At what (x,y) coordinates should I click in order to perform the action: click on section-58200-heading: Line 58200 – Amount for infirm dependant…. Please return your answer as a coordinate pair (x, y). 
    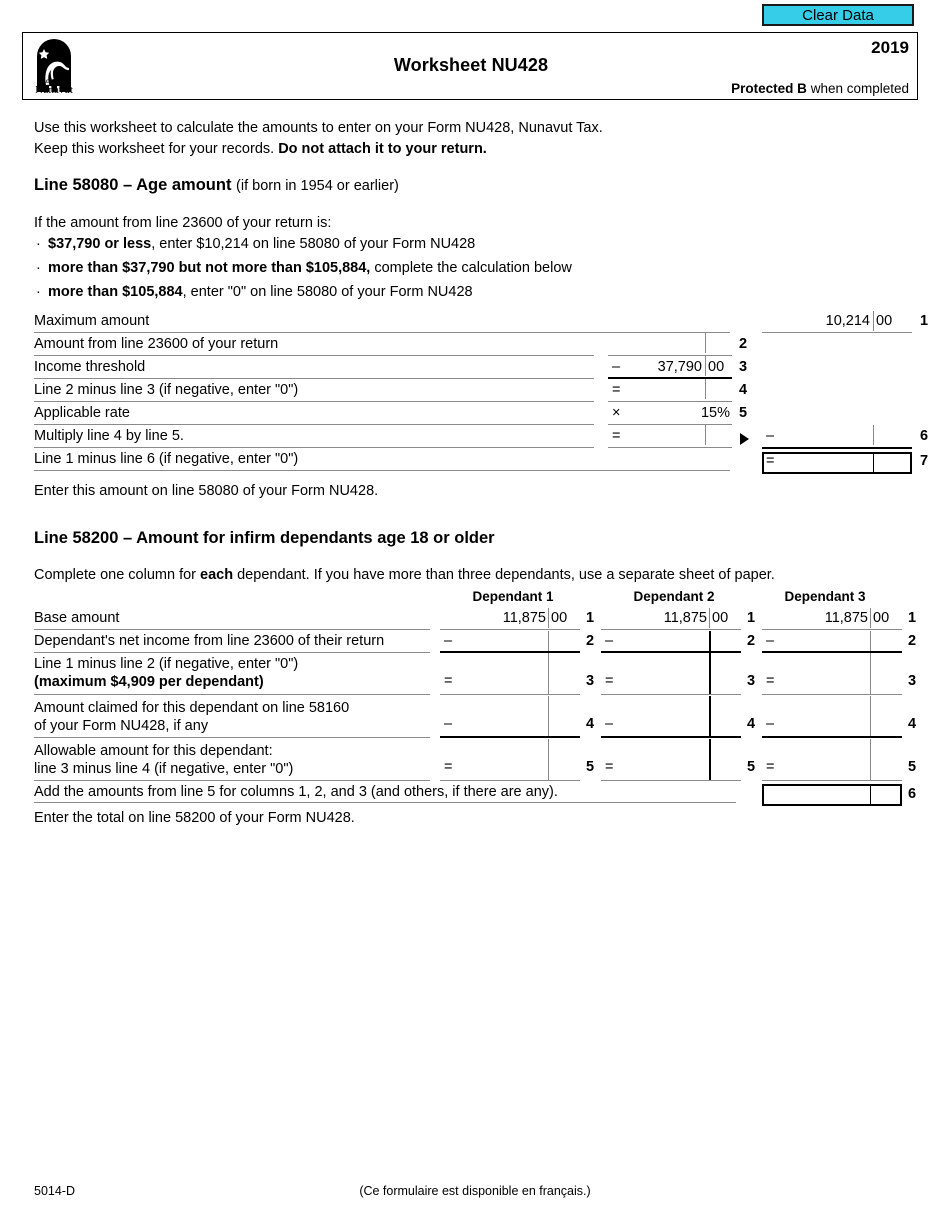
    Looking at the image, I should click on (264, 538).